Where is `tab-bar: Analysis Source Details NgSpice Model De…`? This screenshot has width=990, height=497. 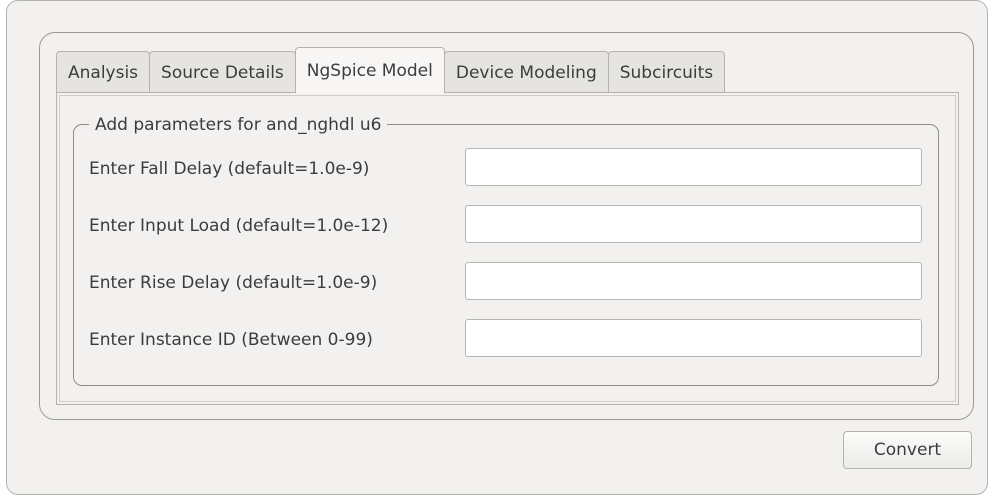
tab-bar: Analysis Source Details NgSpice Model De… is located at coordinates (391, 70).